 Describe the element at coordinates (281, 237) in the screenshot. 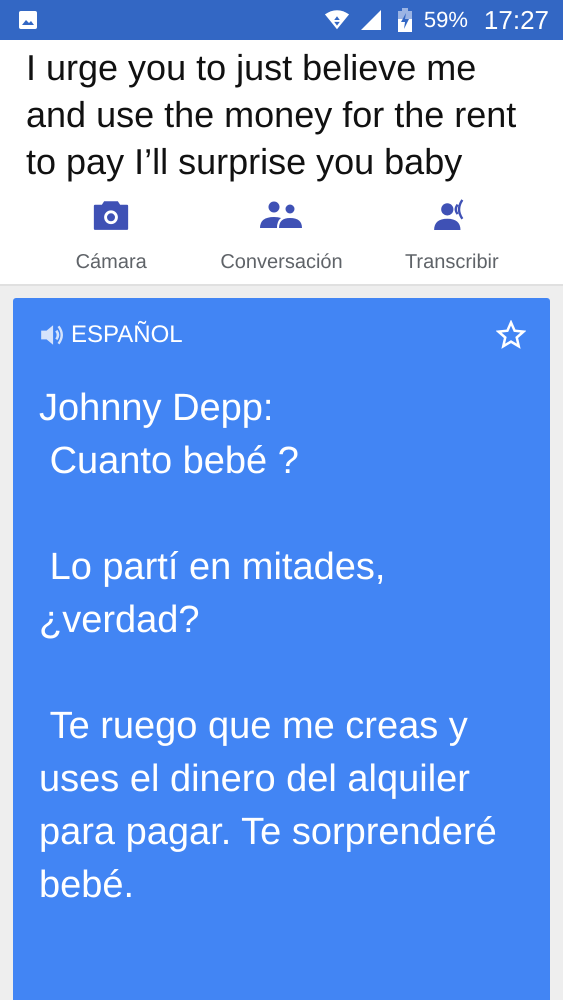

I see `conversation-button: Conversación` at that location.